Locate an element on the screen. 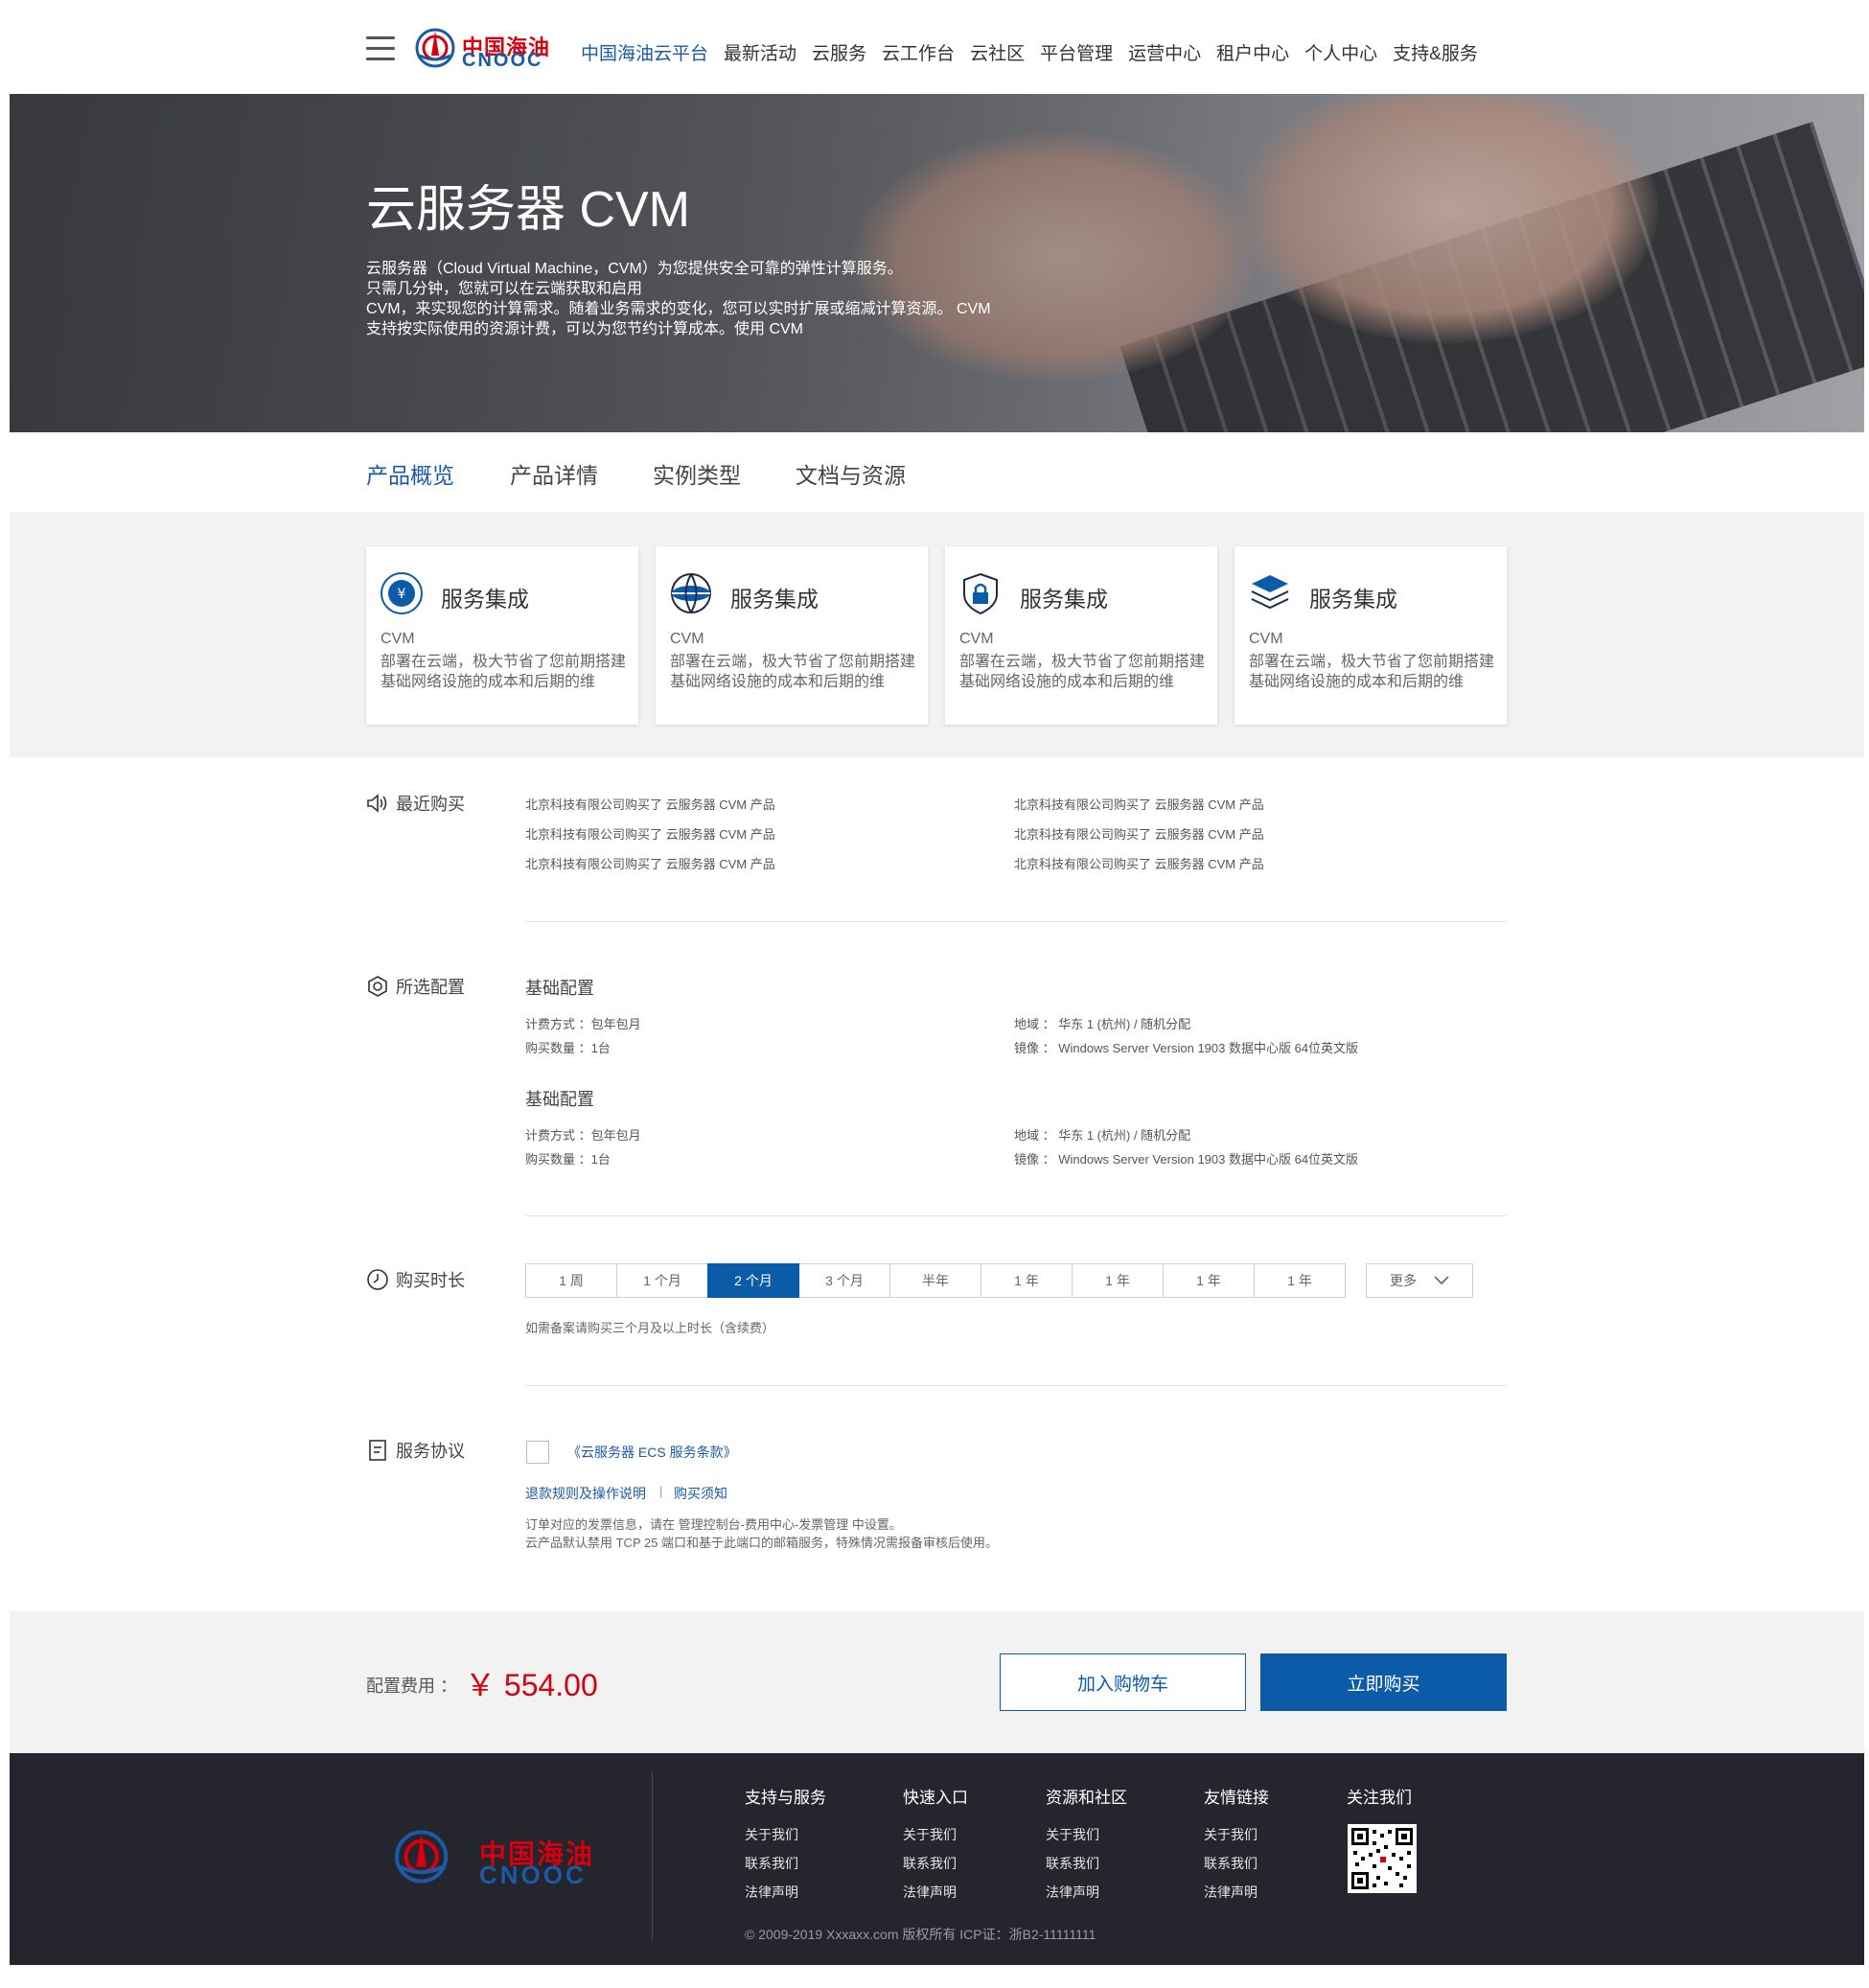 This screenshot has height=1988, width=1869. follow-us-title: 关注我们 is located at coordinates (1379, 1798).